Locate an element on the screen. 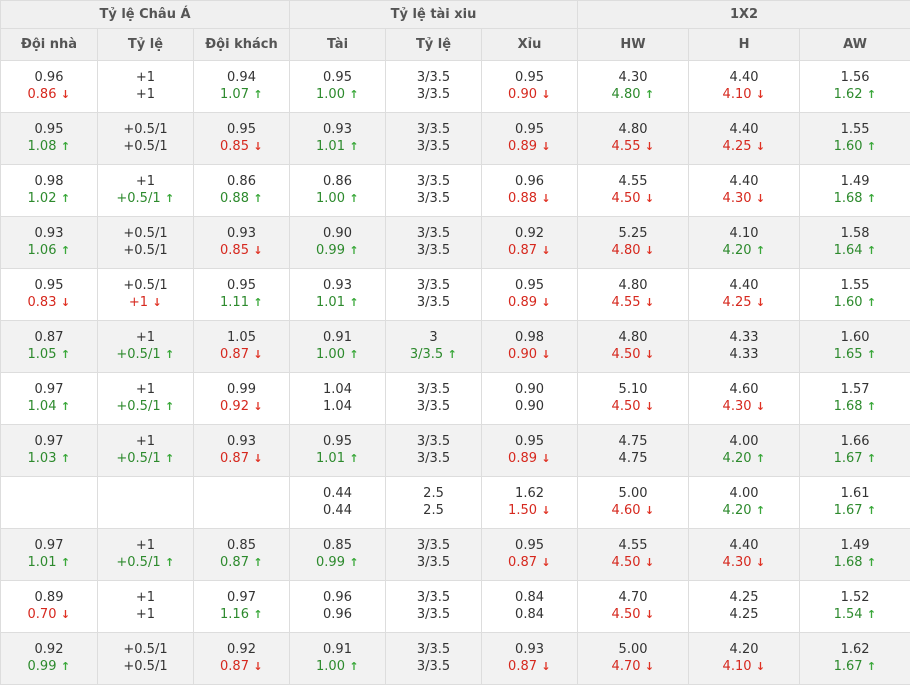 The height and width of the screenshot is (685, 910). odds-cell: 4.10 is located at coordinates (744, 230).